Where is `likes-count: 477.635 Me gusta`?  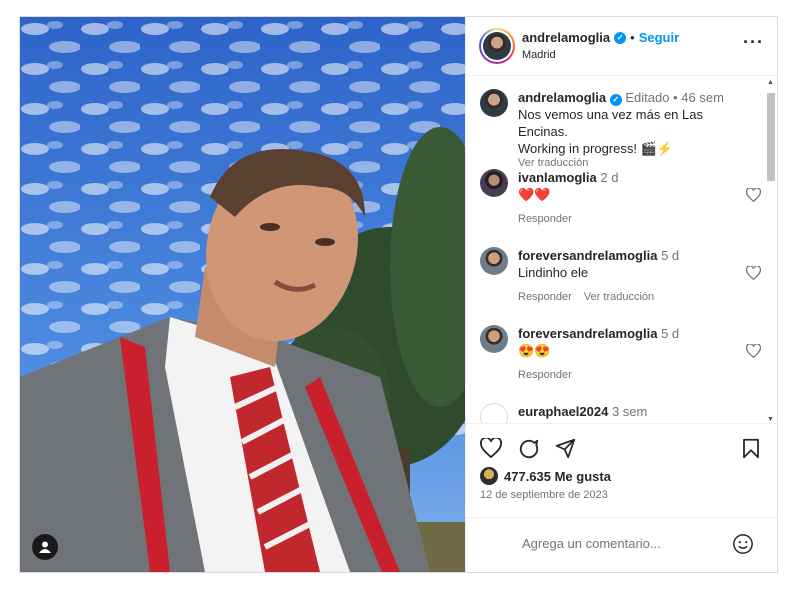
likes-count: 477.635 Me gusta is located at coordinates (545, 476).